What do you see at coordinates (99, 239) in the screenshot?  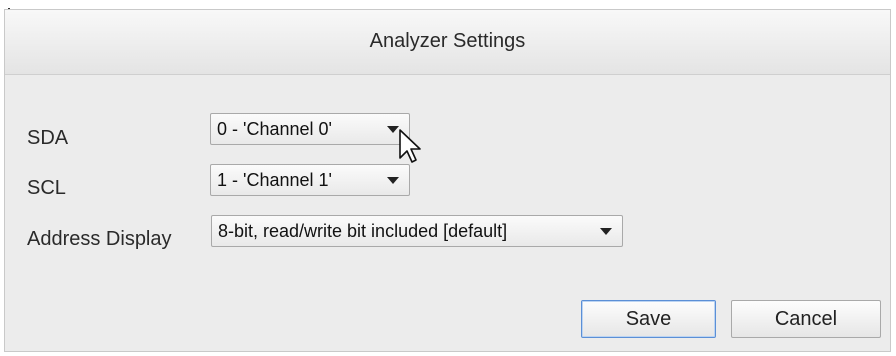 I see `address-display-label: Address Display` at bounding box center [99, 239].